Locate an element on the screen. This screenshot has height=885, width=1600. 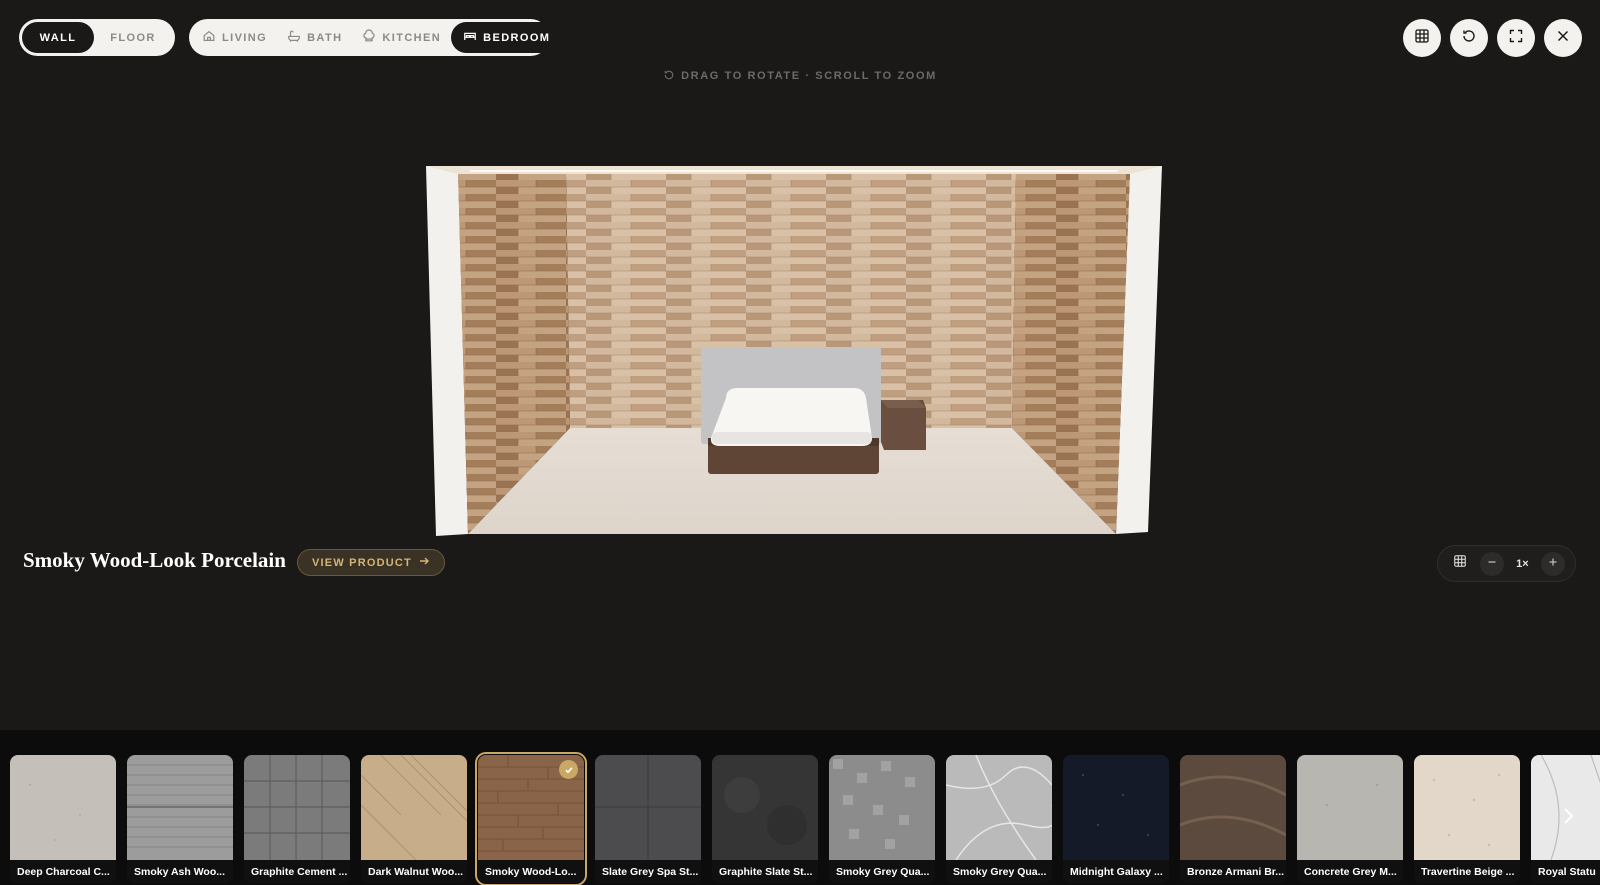
floor-button: FLOOR is located at coordinates (133, 37).